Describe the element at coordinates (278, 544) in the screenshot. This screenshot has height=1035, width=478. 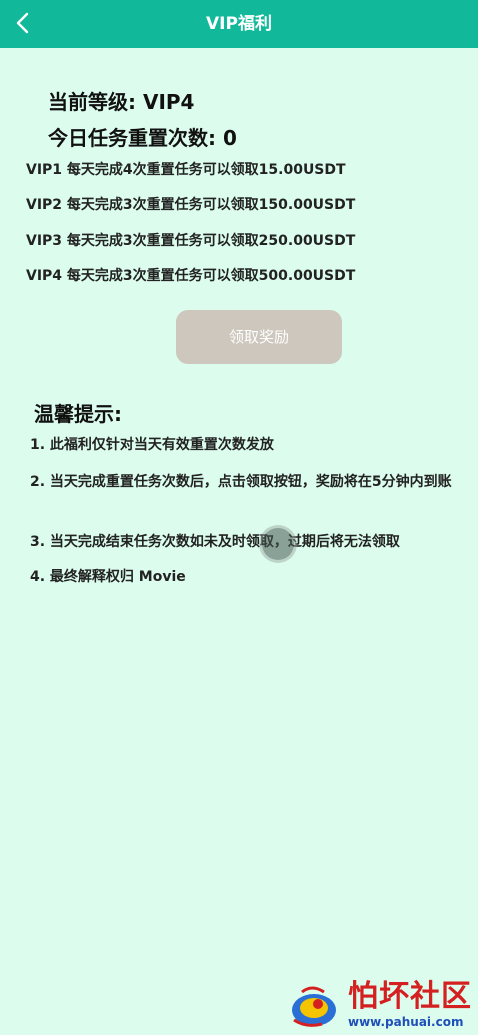
I see `touch-indicator` at that location.